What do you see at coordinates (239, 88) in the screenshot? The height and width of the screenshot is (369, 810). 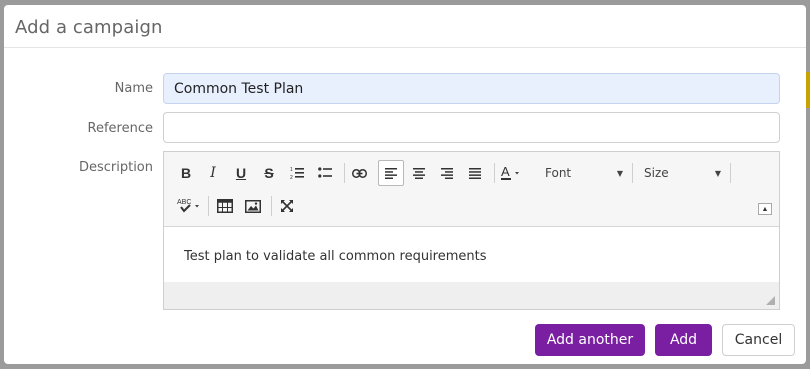 I see `name-input-value: Common Test Plan` at bounding box center [239, 88].